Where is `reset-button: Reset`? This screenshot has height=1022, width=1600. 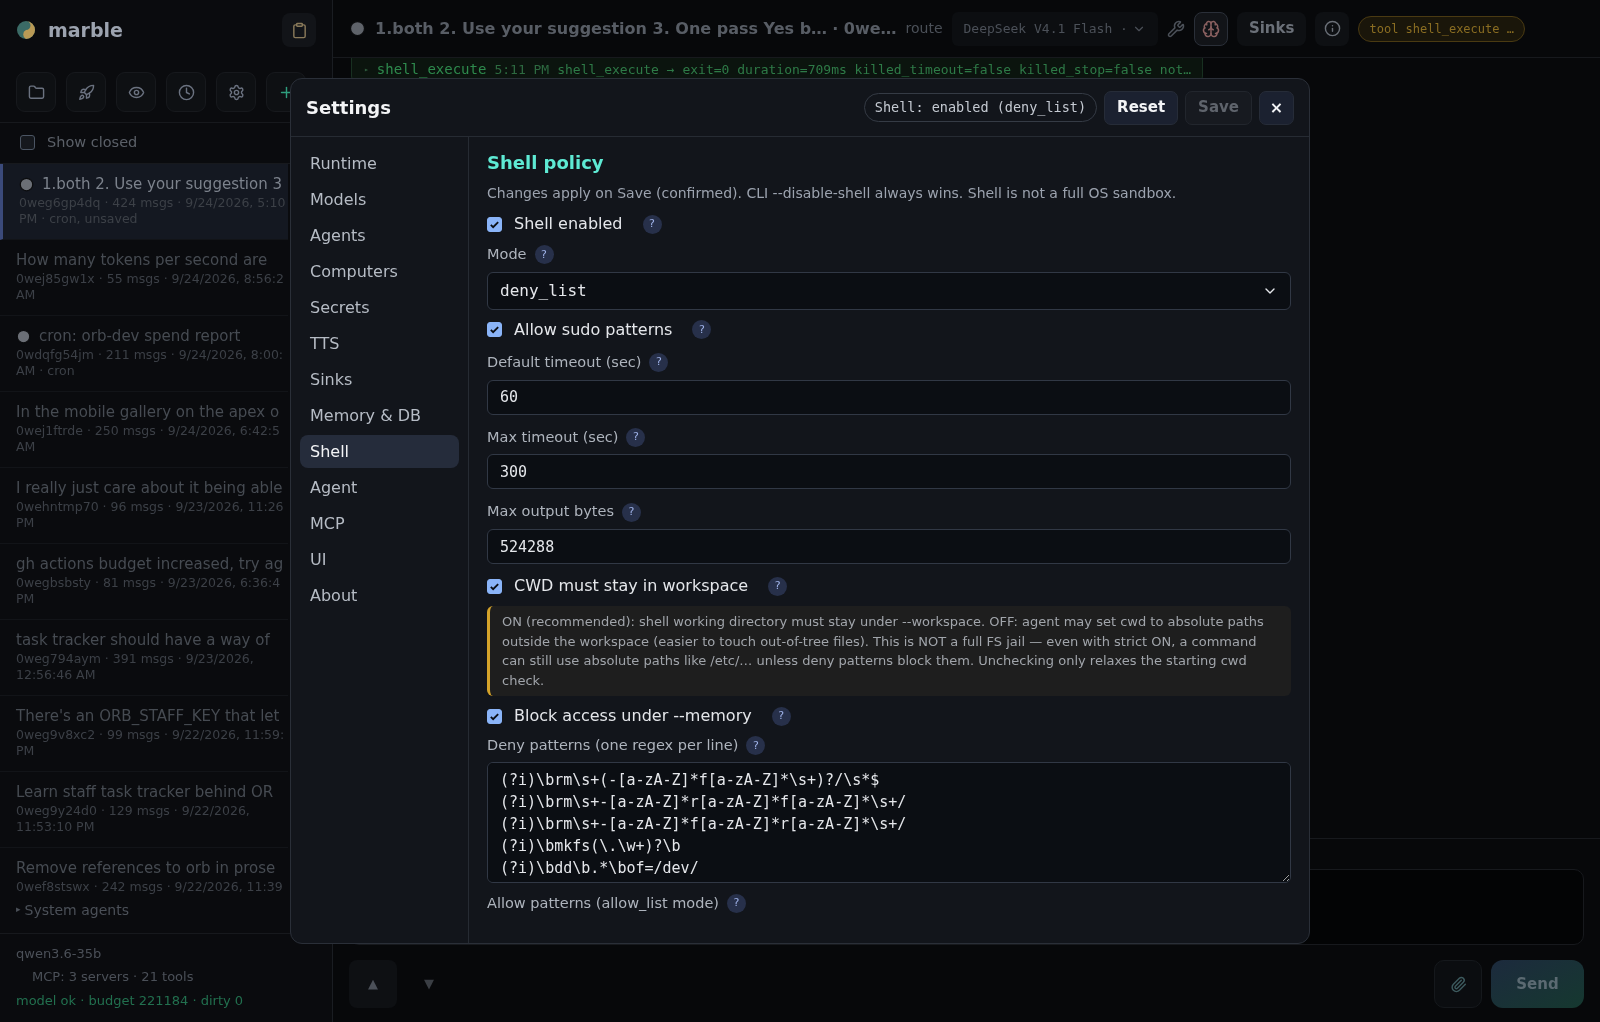
reset-button: Reset is located at coordinates (1141, 107).